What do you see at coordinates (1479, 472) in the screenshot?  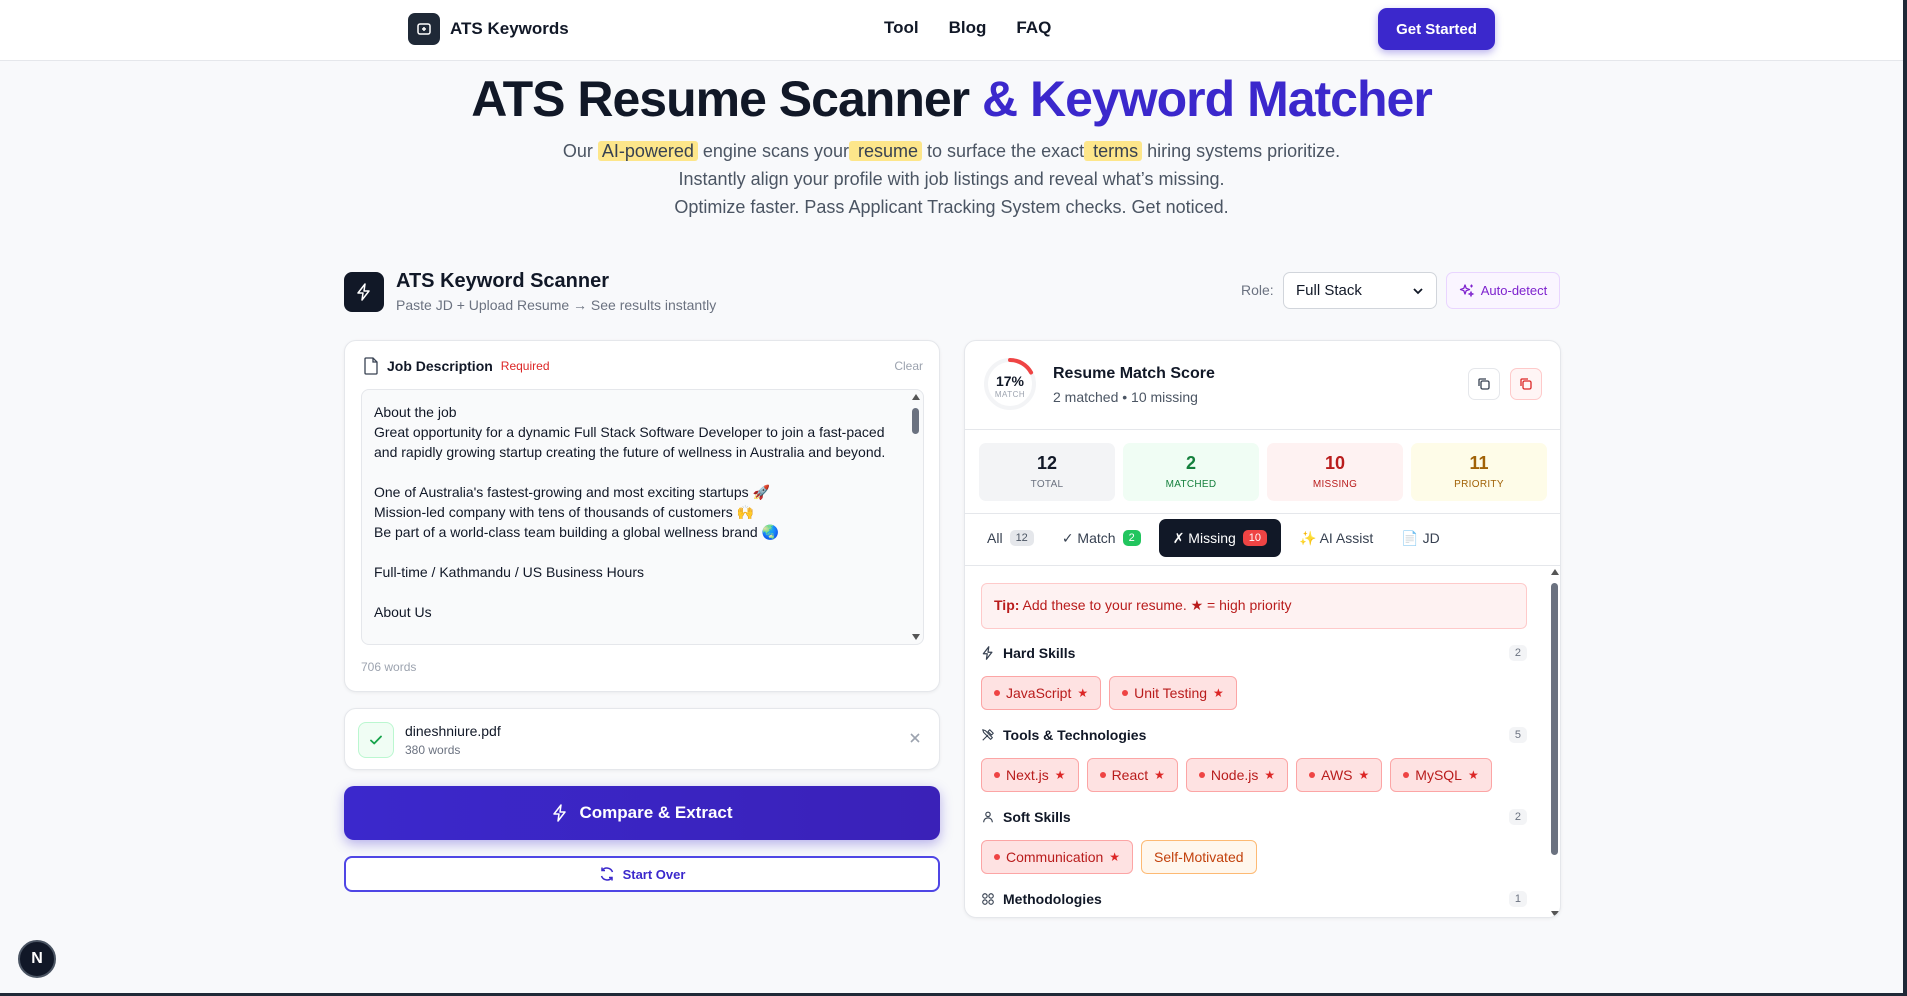 I see `stat-priority: 11 PRIORITY` at bounding box center [1479, 472].